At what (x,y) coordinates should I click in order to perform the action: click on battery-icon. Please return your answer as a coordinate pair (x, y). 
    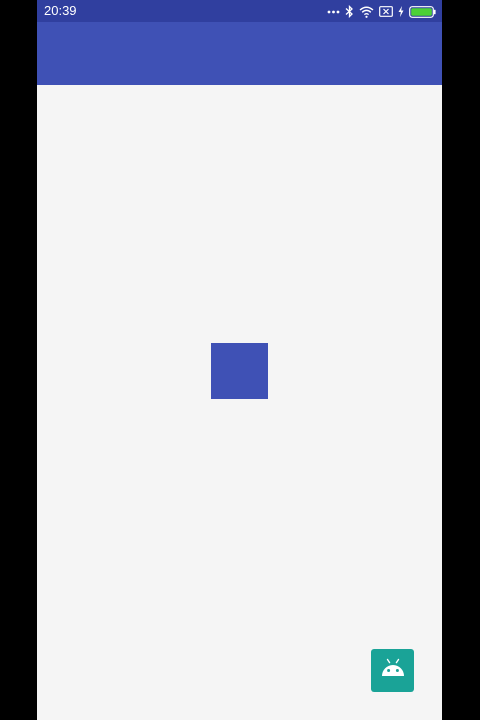
    Looking at the image, I should click on (422, 11).